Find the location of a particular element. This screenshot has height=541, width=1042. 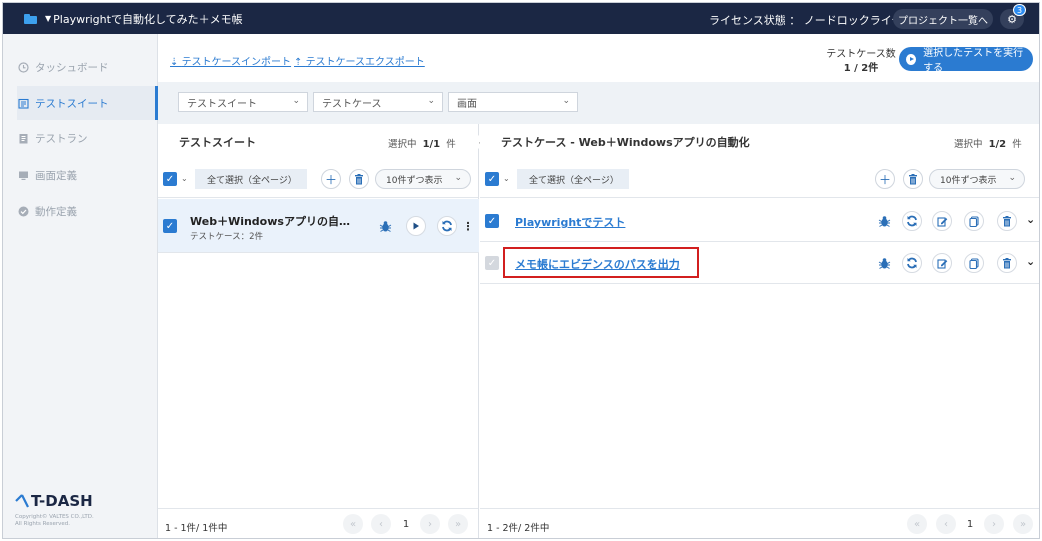

sidebar-item-test-run: テストラン is located at coordinates (87, 138).